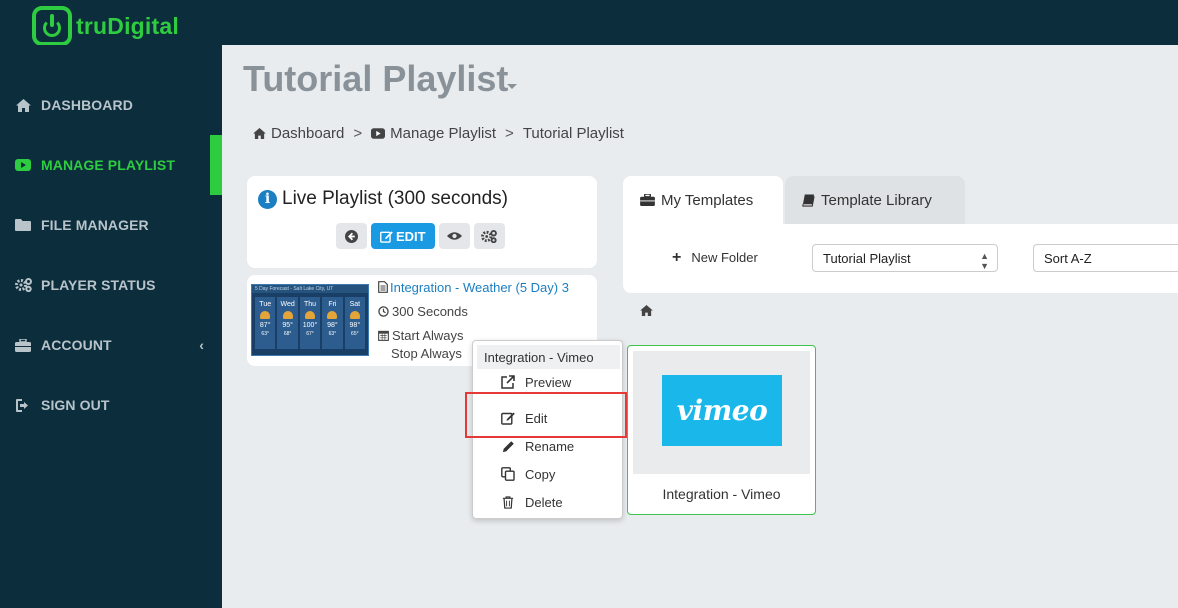 The width and height of the screenshot is (1178, 608). I want to click on logo: truDigital, so click(105, 26).